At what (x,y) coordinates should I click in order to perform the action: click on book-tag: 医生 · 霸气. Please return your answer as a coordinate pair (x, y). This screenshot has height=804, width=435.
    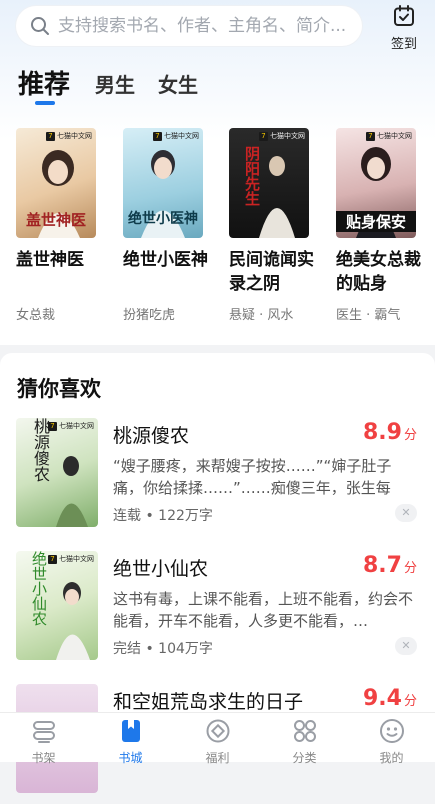
    Looking at the image, I should click on (368, 315).